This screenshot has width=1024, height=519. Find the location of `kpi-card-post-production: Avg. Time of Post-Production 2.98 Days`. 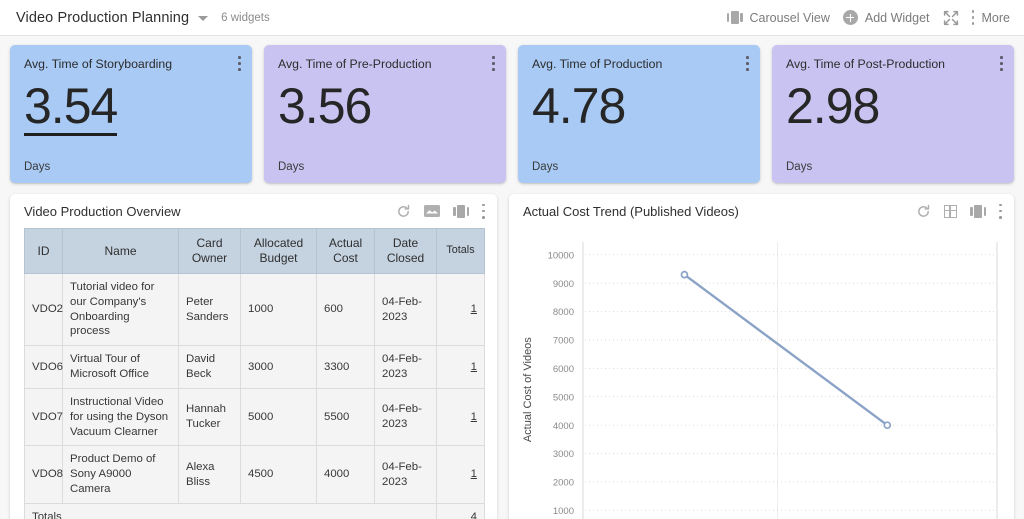

kpi-card-post-production: Avg. Time of Post-Production 2.98 Days is located at coordinates (893, 114).